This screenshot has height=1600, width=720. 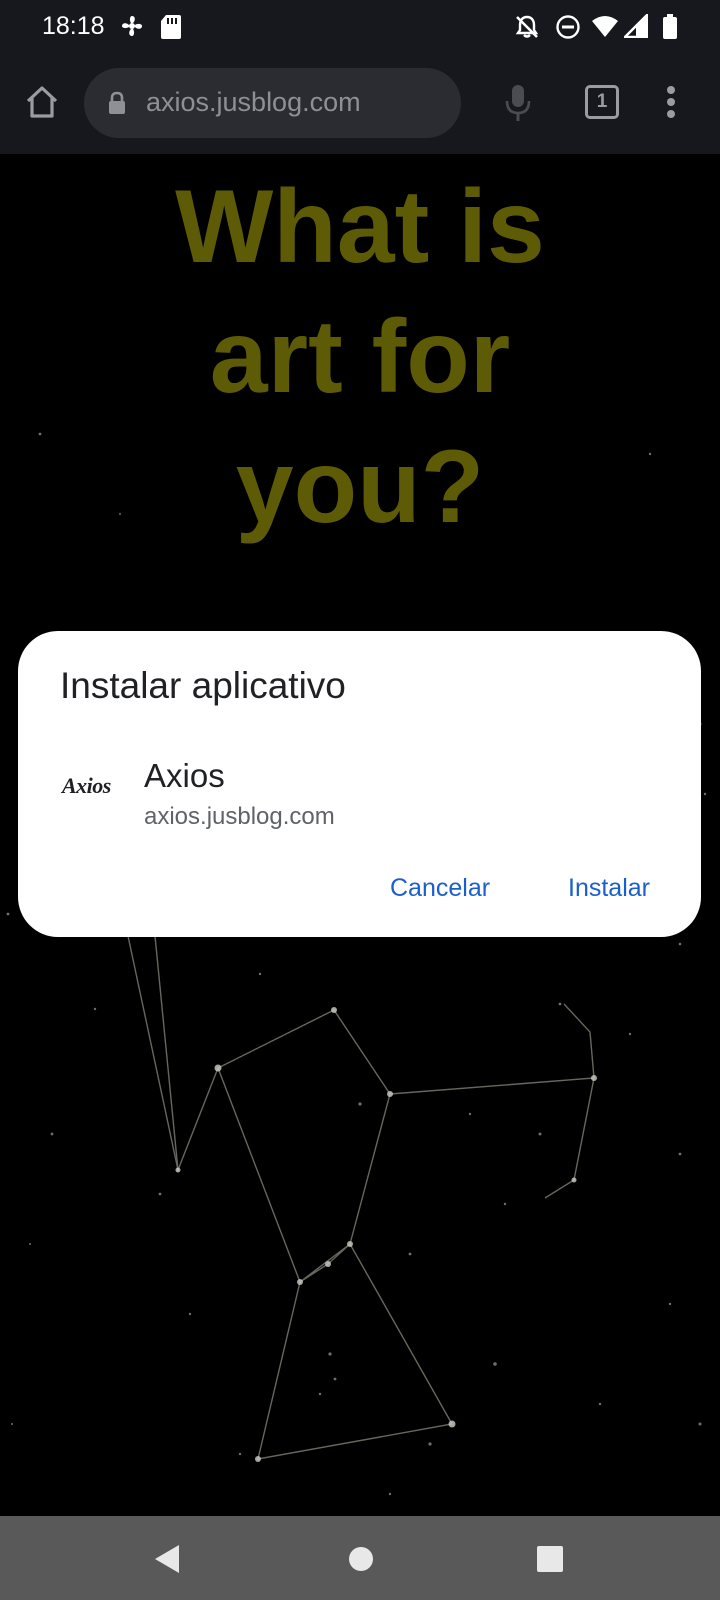 What do you see at coordinates (360, 487) in the screenshot?
I see `headline-line-3: you?` at bounding box center [360, 487].